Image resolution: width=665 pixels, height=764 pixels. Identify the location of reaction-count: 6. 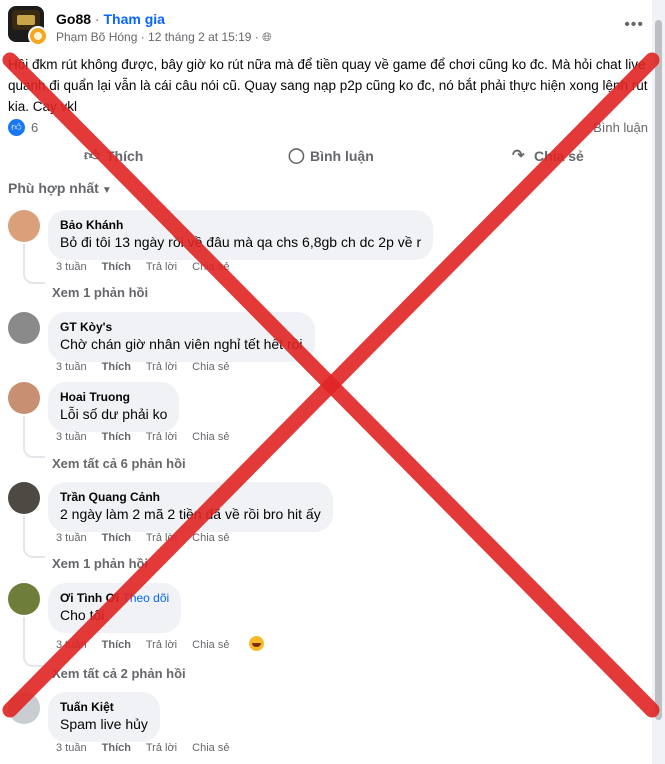
(34, 127).